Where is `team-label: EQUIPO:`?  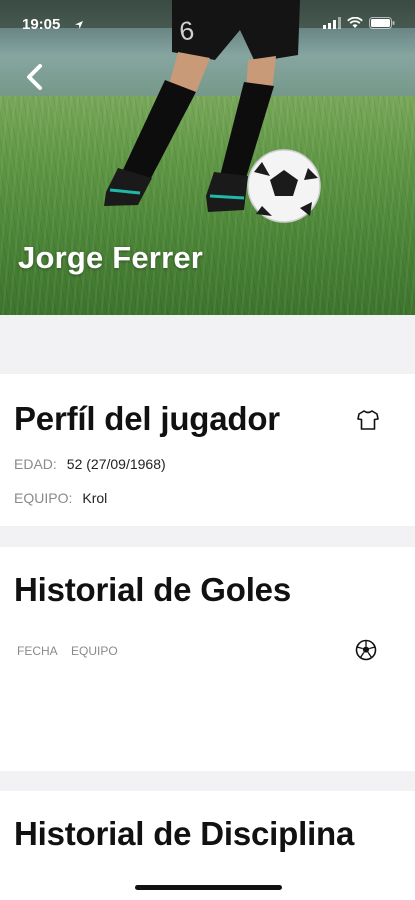
team-label: EQUIPO: is located at coordinates (43, 498).